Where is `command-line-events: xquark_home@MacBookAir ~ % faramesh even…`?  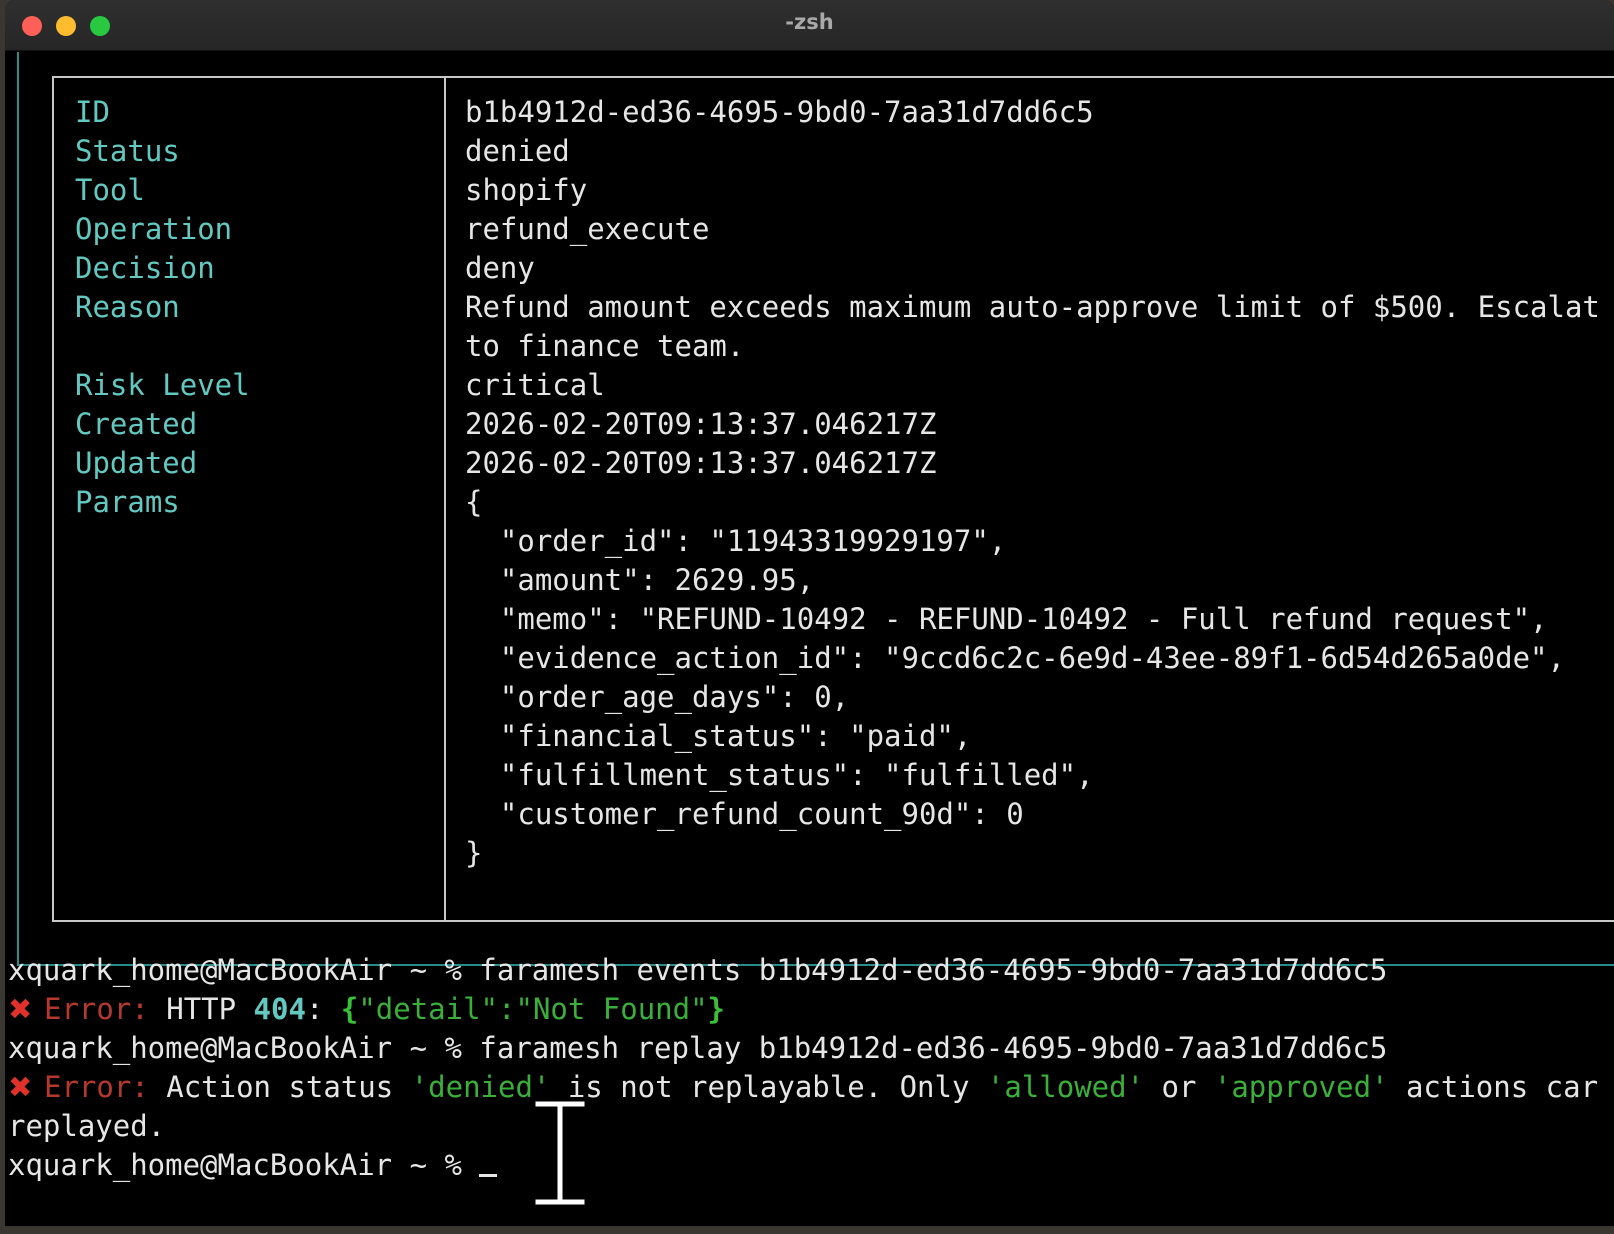
command-line-events: xquark_home@MacBookAir ~ % faramesh even… is located at coordinates (697, 970).